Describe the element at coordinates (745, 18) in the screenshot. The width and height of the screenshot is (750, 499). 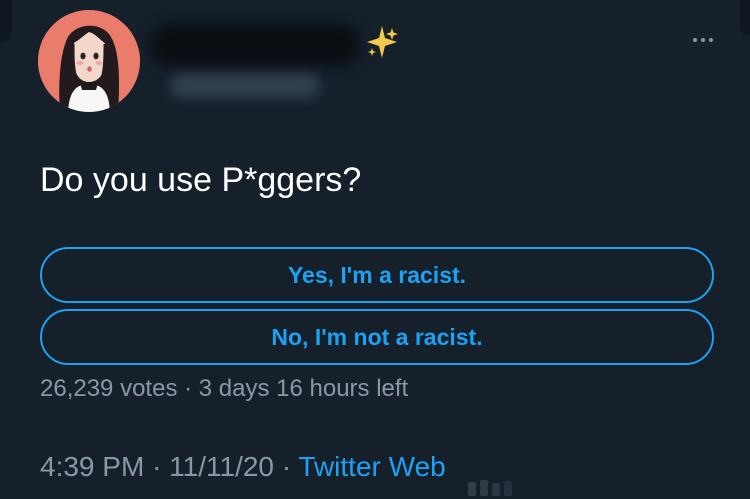
I see `right-edge-tab` at that location.